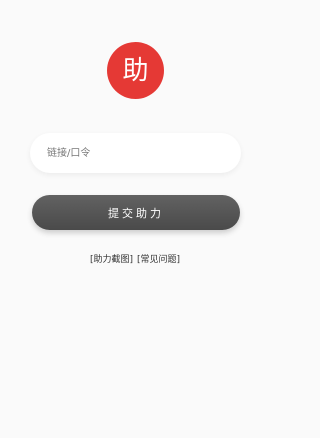 The image size is (320, 438). I want to click on footer-links: [助力截图] [常见问题], so click(135, 258).